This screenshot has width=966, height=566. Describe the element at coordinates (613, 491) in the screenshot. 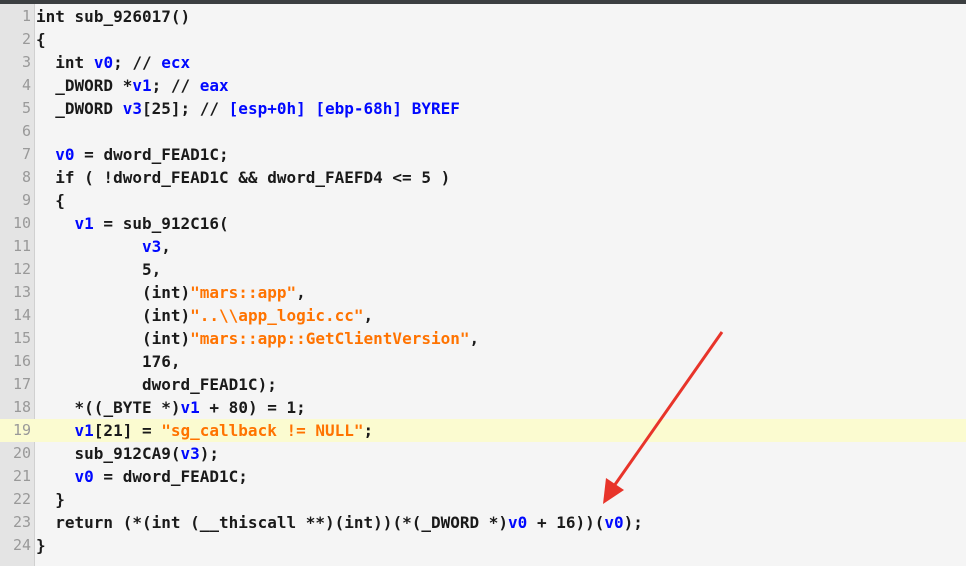

I see `arrow-head` at that location.